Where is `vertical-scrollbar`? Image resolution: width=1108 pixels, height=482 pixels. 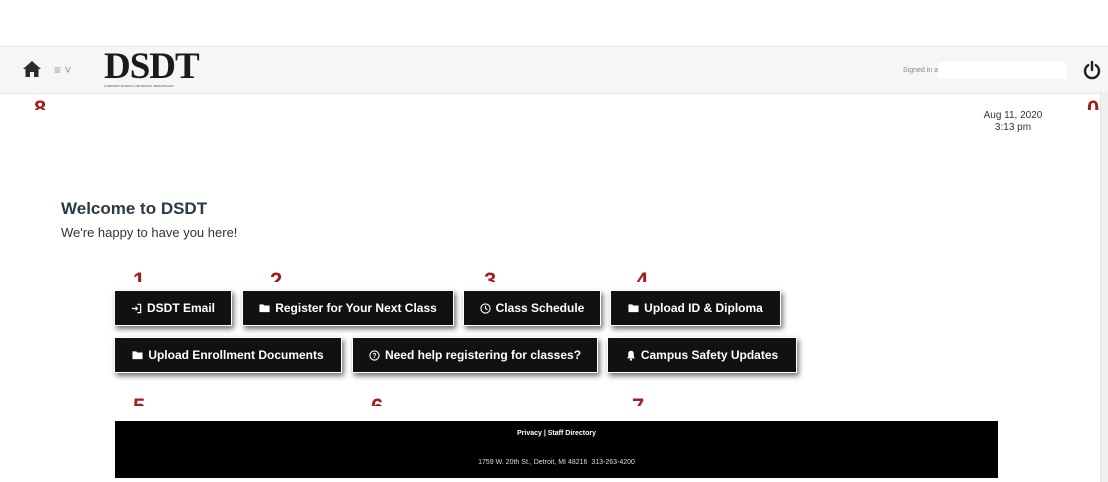 vertical-scrollbar is located at coordinates (1104, 287).